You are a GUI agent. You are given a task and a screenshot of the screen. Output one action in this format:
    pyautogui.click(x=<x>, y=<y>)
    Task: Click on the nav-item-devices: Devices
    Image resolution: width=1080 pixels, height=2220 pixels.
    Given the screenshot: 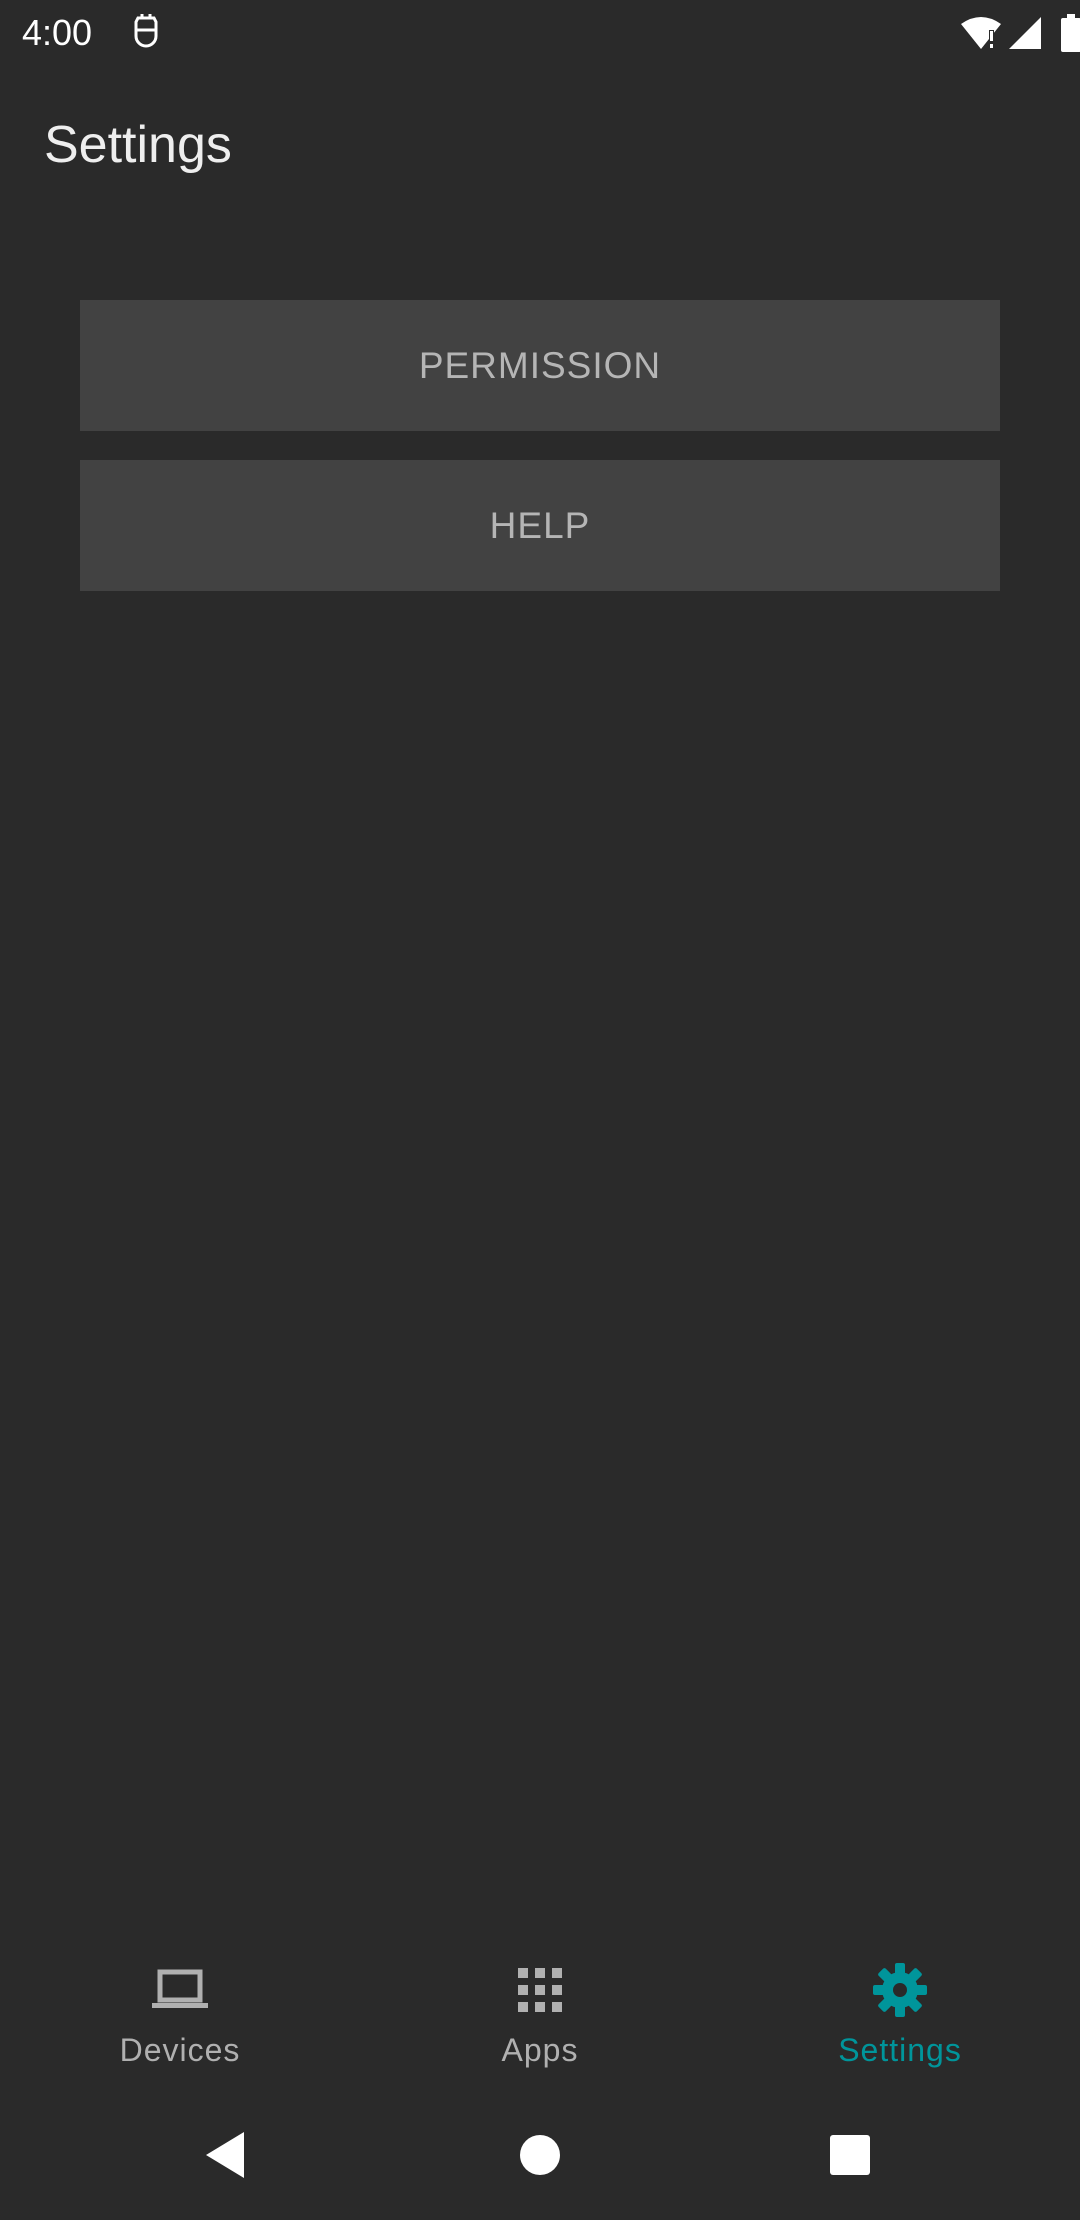 What is the action you would take?
    pyautogui.click(x=180, y=2005)
    